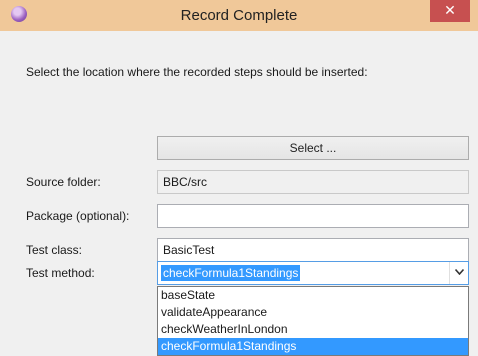  What do you see at coordinates (60, 273) in the screenshot?
I see `test-method-label: Test method:` at bounding box center [60, 273].